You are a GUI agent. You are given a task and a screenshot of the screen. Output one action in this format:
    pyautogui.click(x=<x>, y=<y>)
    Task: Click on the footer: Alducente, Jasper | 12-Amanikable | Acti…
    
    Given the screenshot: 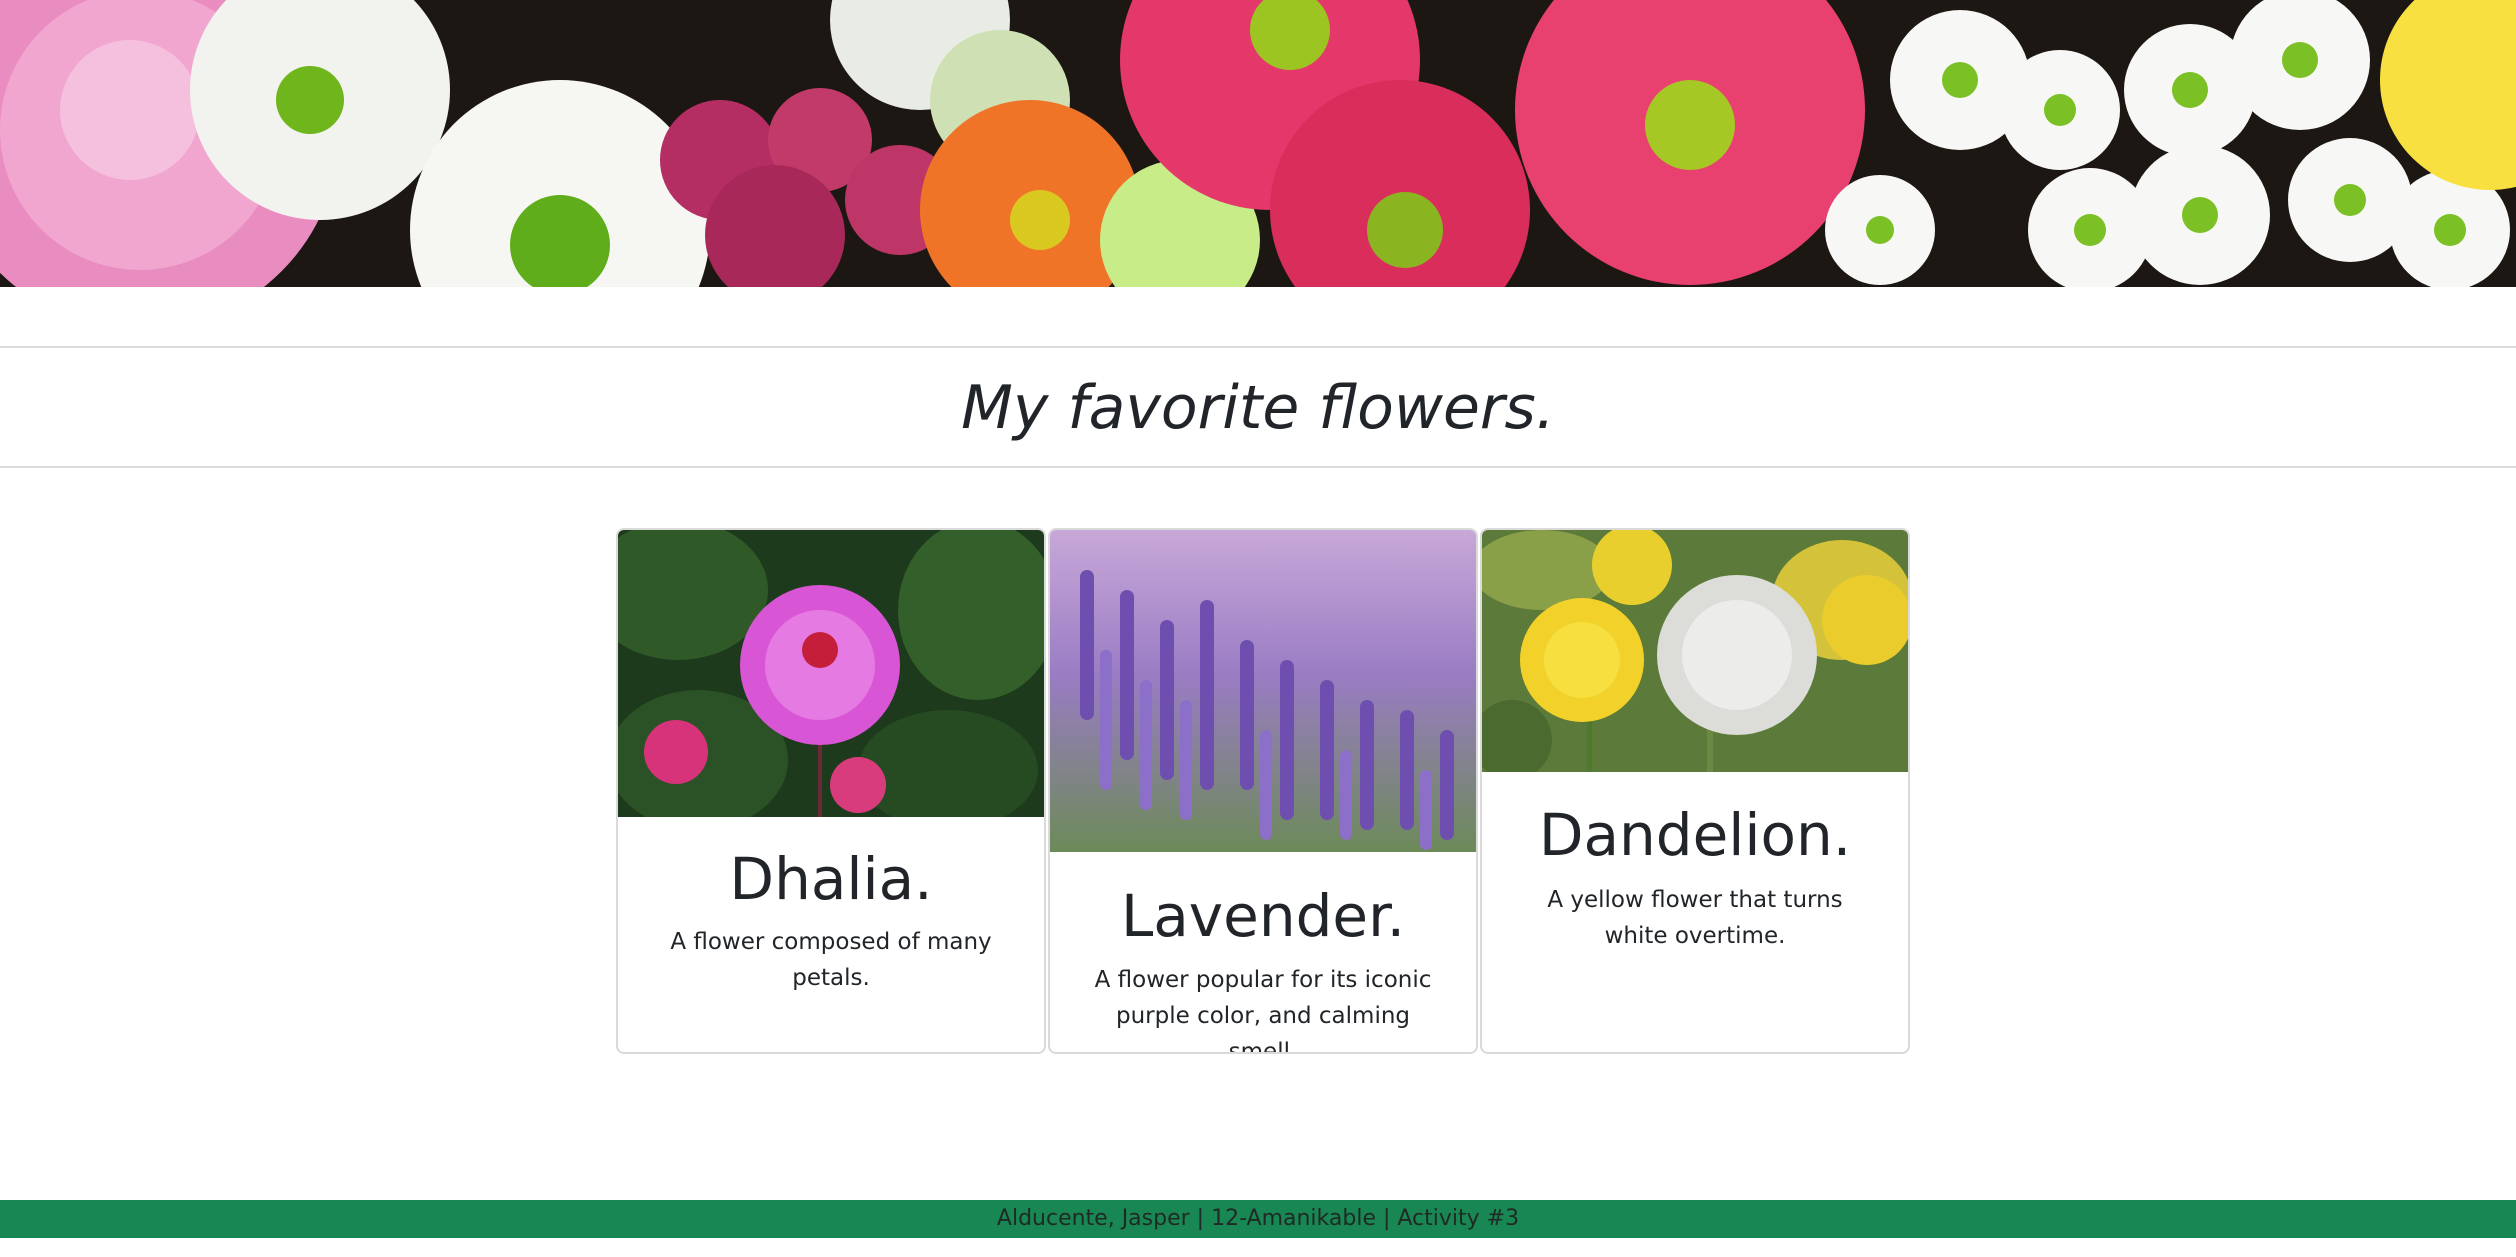 What is the action you would take?
    pyautogui.click(x=1258, y=1219)
    